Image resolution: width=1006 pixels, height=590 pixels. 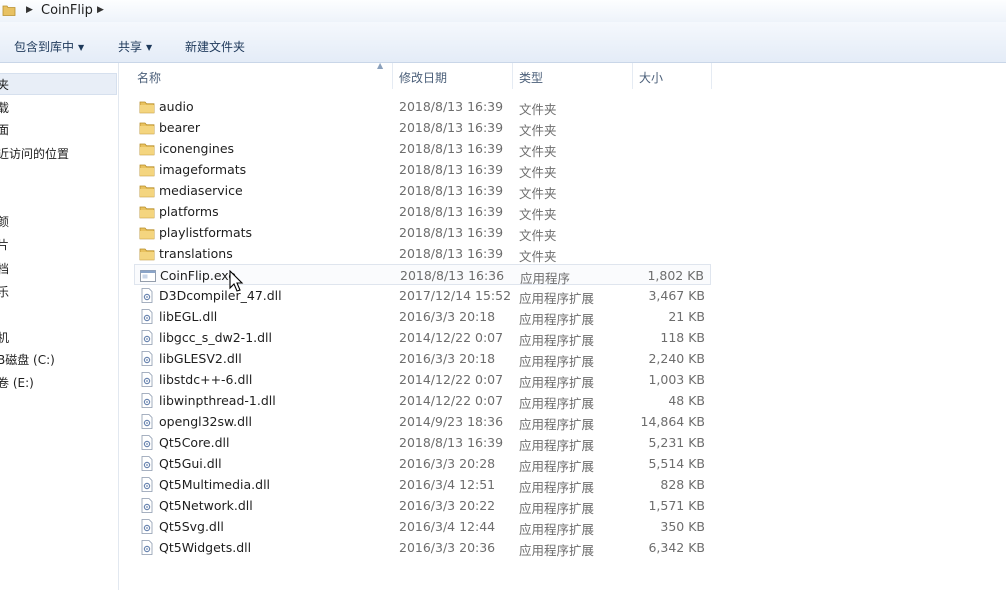 I want to click on file-row: imageformats 2018/8/13 16:39 文件夹, so click(x=422, y=169).